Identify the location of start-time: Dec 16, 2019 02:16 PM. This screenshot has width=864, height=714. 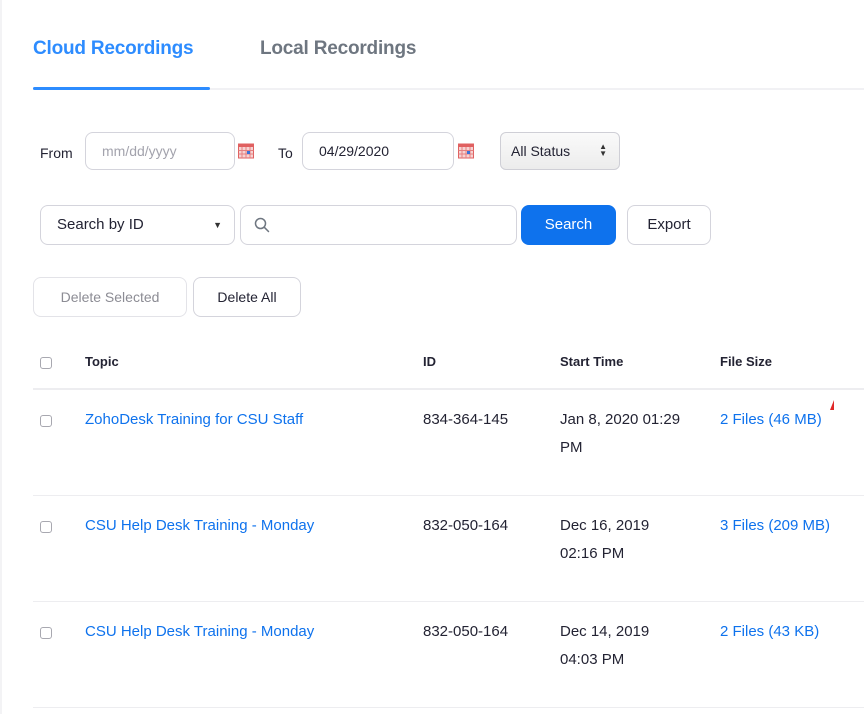
(630, 540).